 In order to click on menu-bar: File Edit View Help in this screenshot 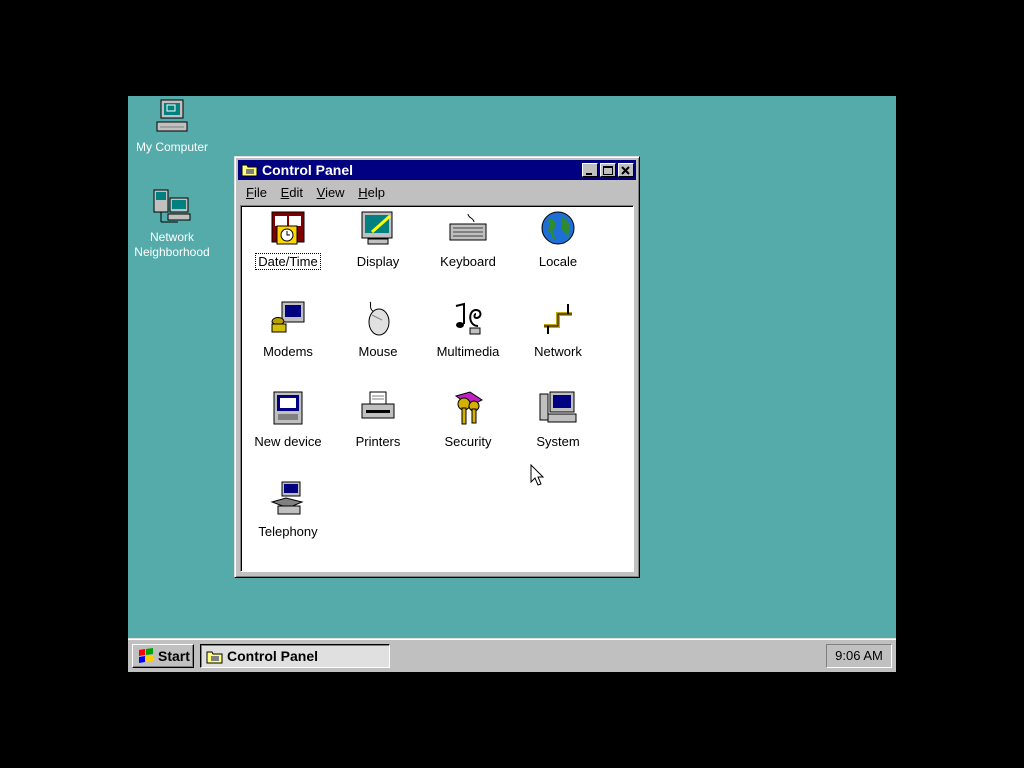, I will do `click(315, 194)`.